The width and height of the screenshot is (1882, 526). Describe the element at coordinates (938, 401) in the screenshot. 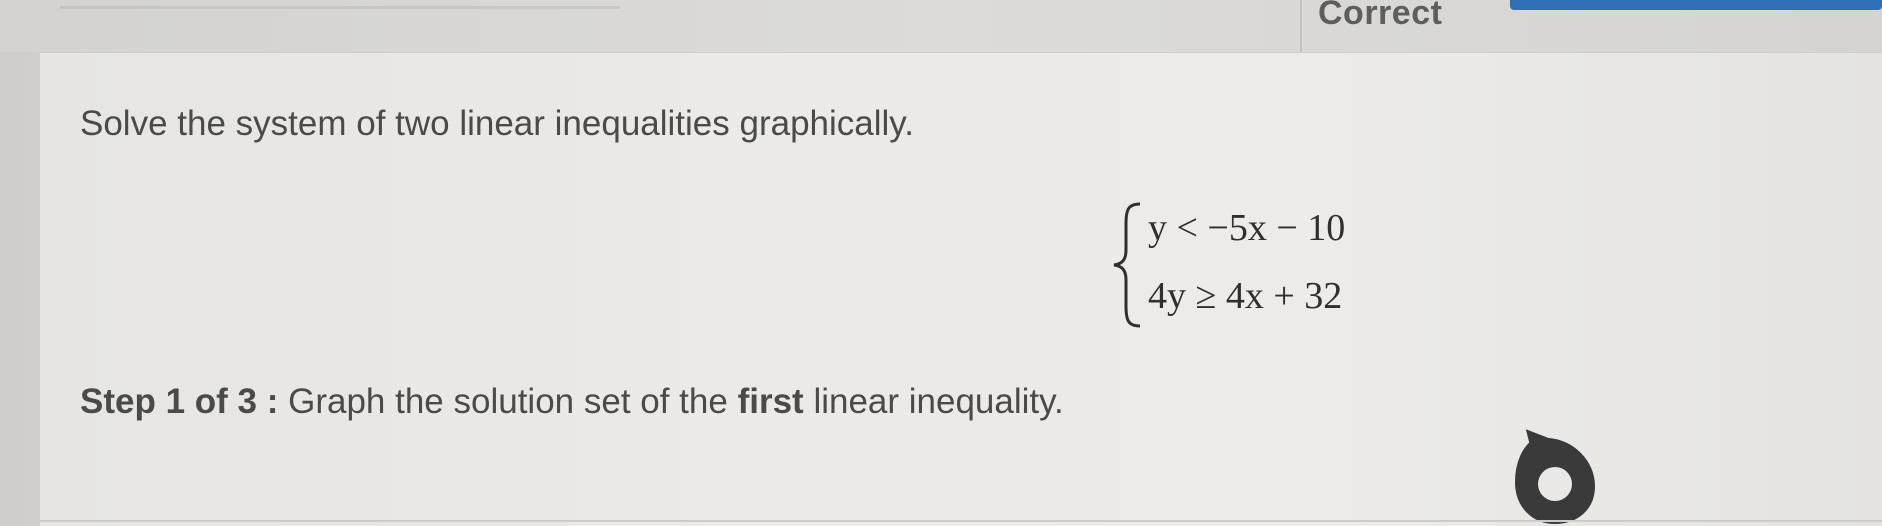

I see `step-text-after: linear inequality.` at that location.